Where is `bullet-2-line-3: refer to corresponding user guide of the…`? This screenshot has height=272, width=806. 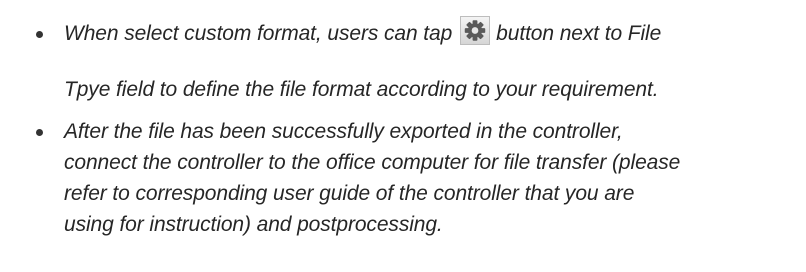 bullet-2-line-3: refer to corresponding user guide of the… is located at coordinates (349, 193).